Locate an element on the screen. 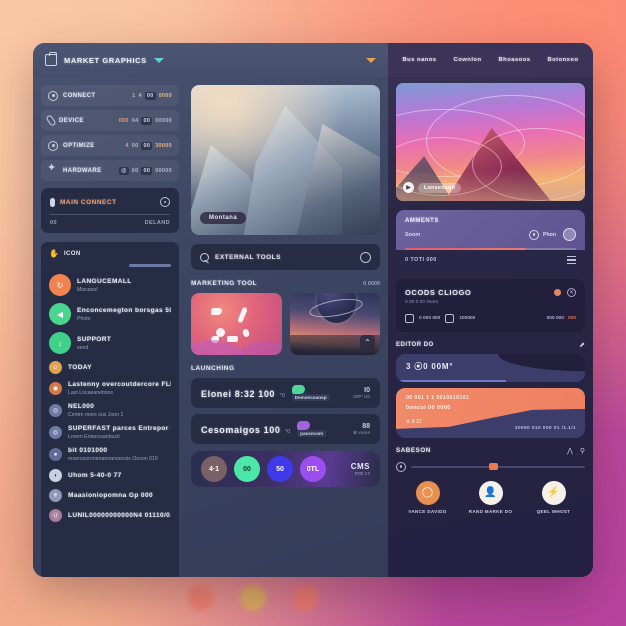 The image size is (626, 626). cursor-icon: ⬈ is located at coordinates (582, 345).